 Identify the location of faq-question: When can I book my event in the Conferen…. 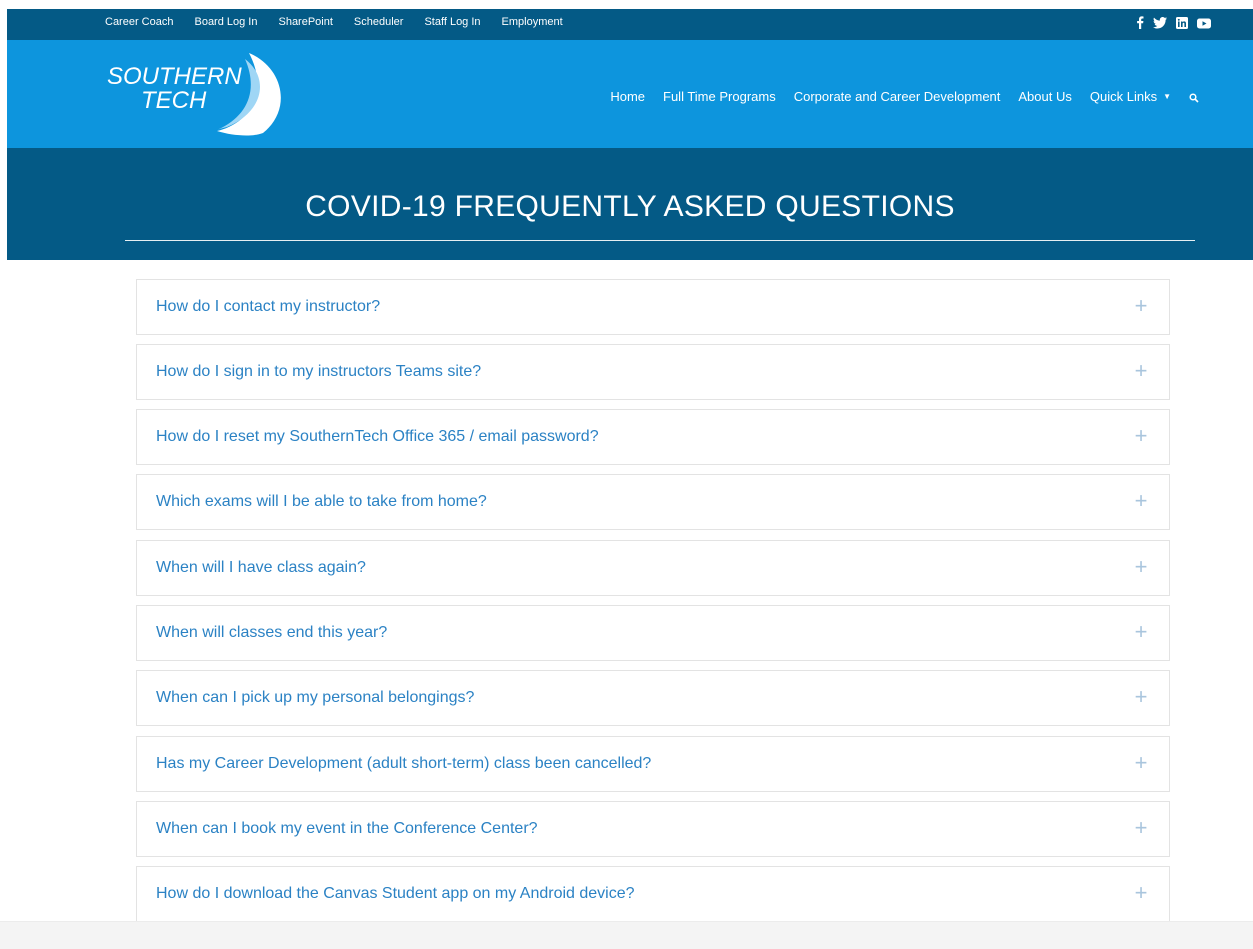
(347, 828).